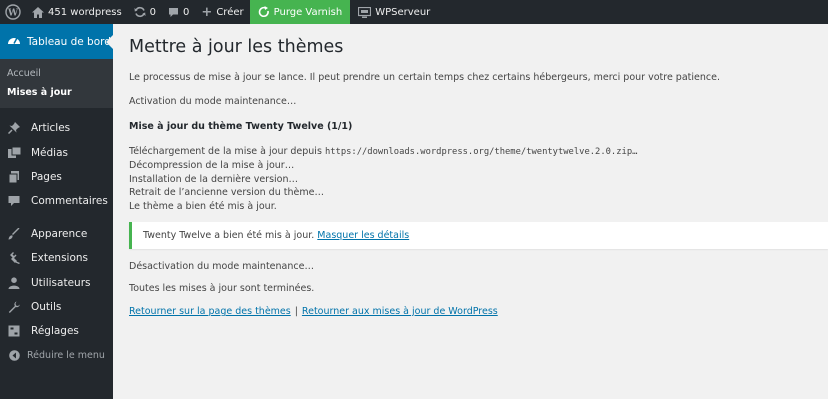 The width and height of the screenshot is (828, 399). What do you see at coordinates (50, 152) in the screenshot?
I see `sidebar-item-label: Médias` at bounding box center [50, 152].